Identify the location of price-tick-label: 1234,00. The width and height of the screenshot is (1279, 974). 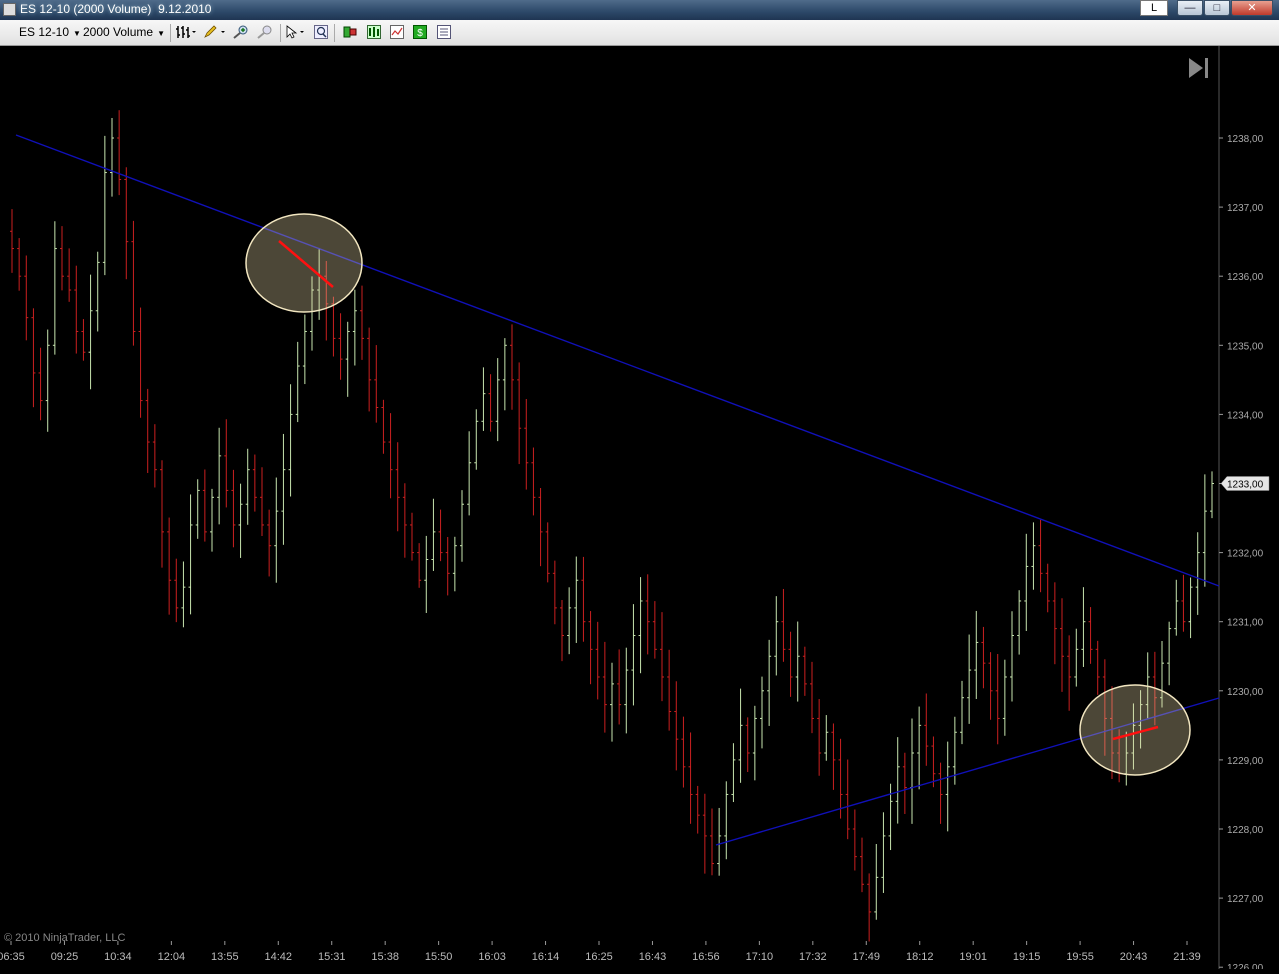
(1245, 415).